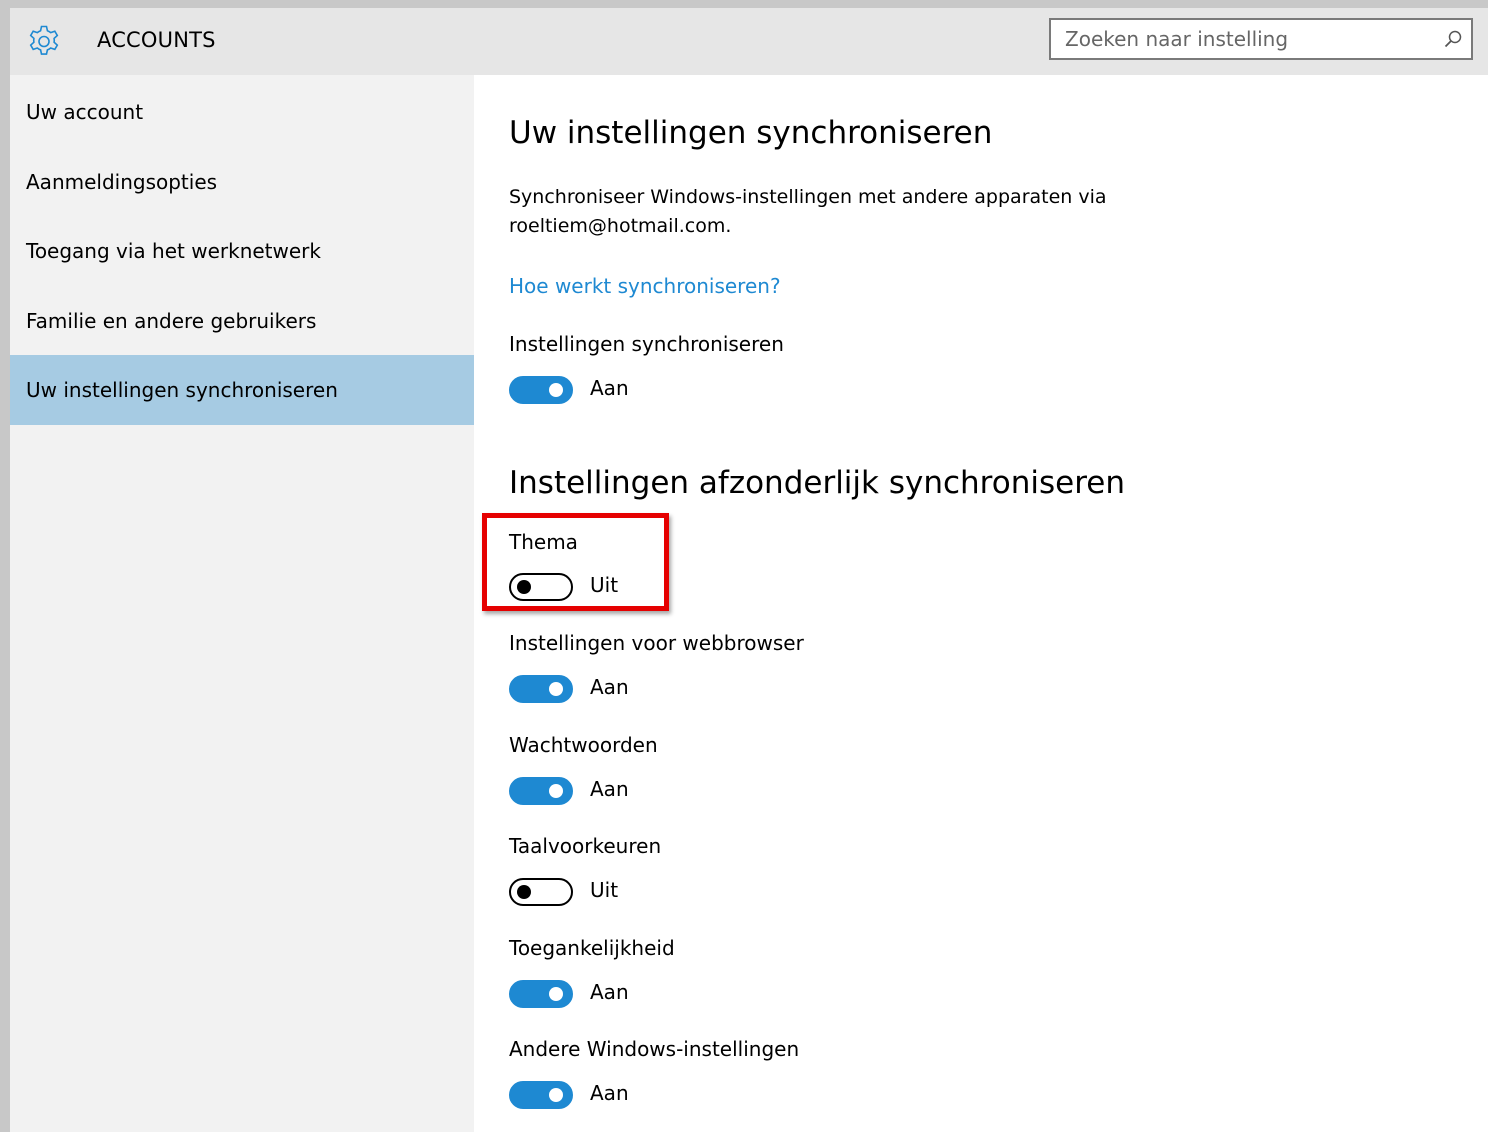 The image size is (1488, 1132). What do you see at coordinates (541, 994) in the screenshot?
I see `toggle-toegankelijkheid` at bounding box center [541, 994].